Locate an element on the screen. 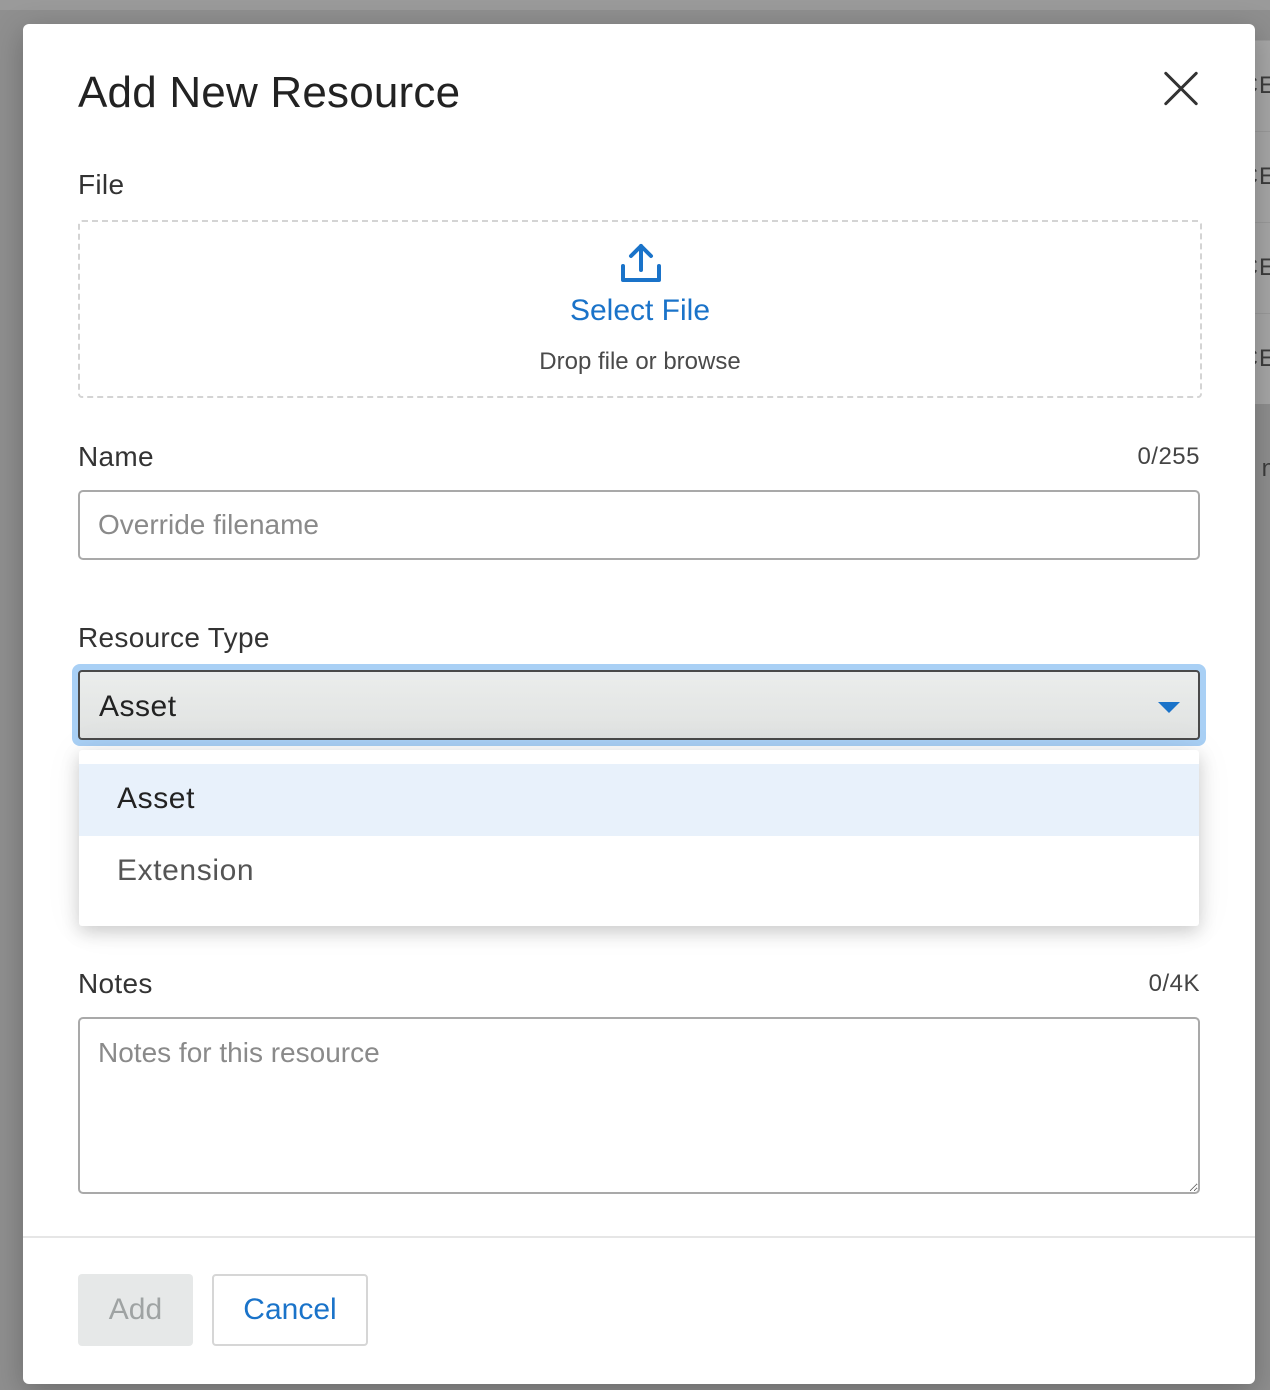  notes-textarea is located at coordinates (639, 1105).